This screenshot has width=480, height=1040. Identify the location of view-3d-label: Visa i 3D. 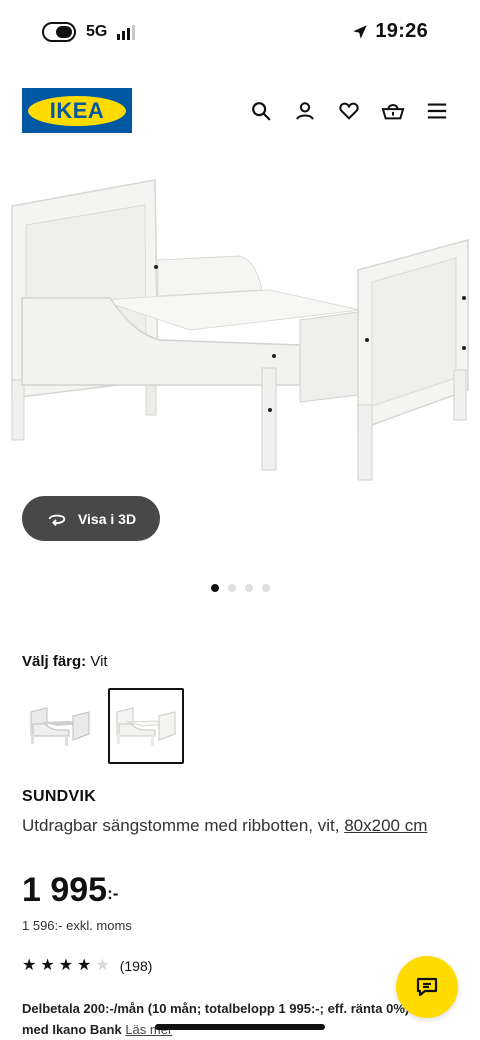
(107, 518).